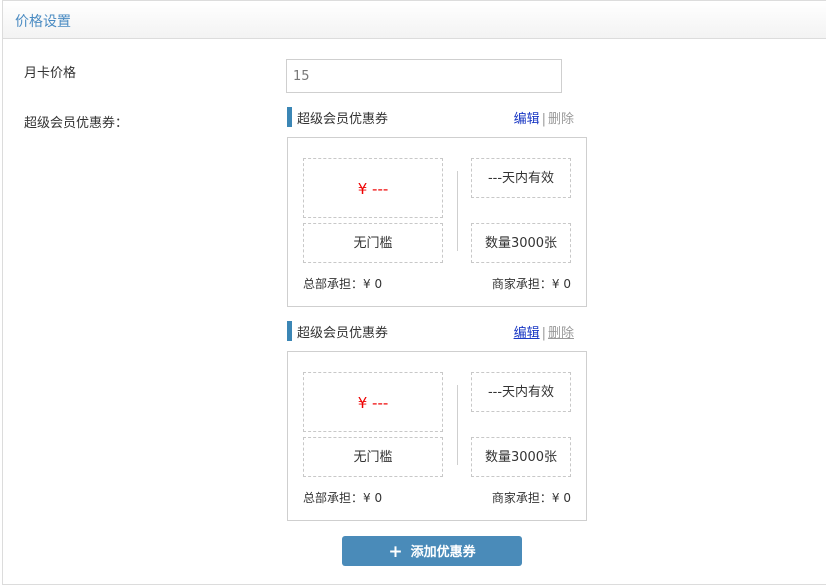 The image size is (826, 585). What do you see at coordinates (43, 22) in the screenshot?
I see `panel-title: 价格设置` at bounding box center [43, 22].